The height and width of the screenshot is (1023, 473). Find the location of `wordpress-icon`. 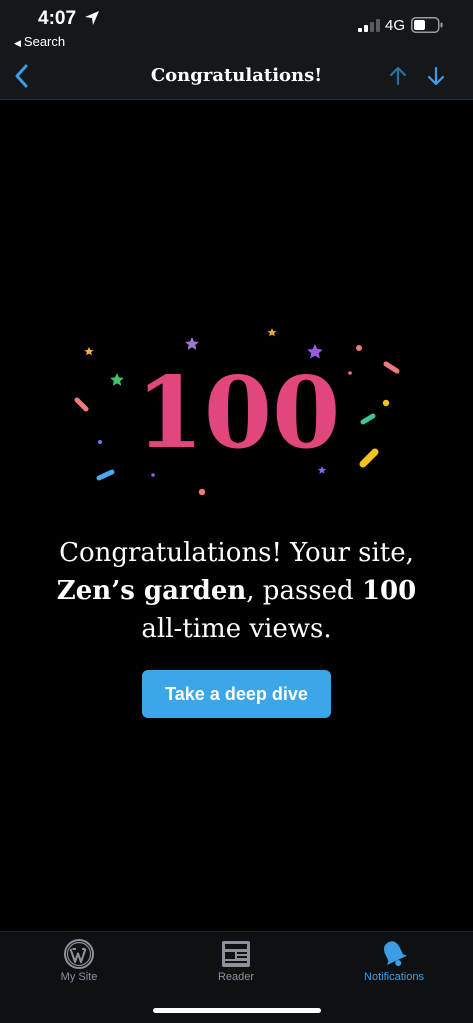

wordpress-icon is located at coordinates (79, 954).